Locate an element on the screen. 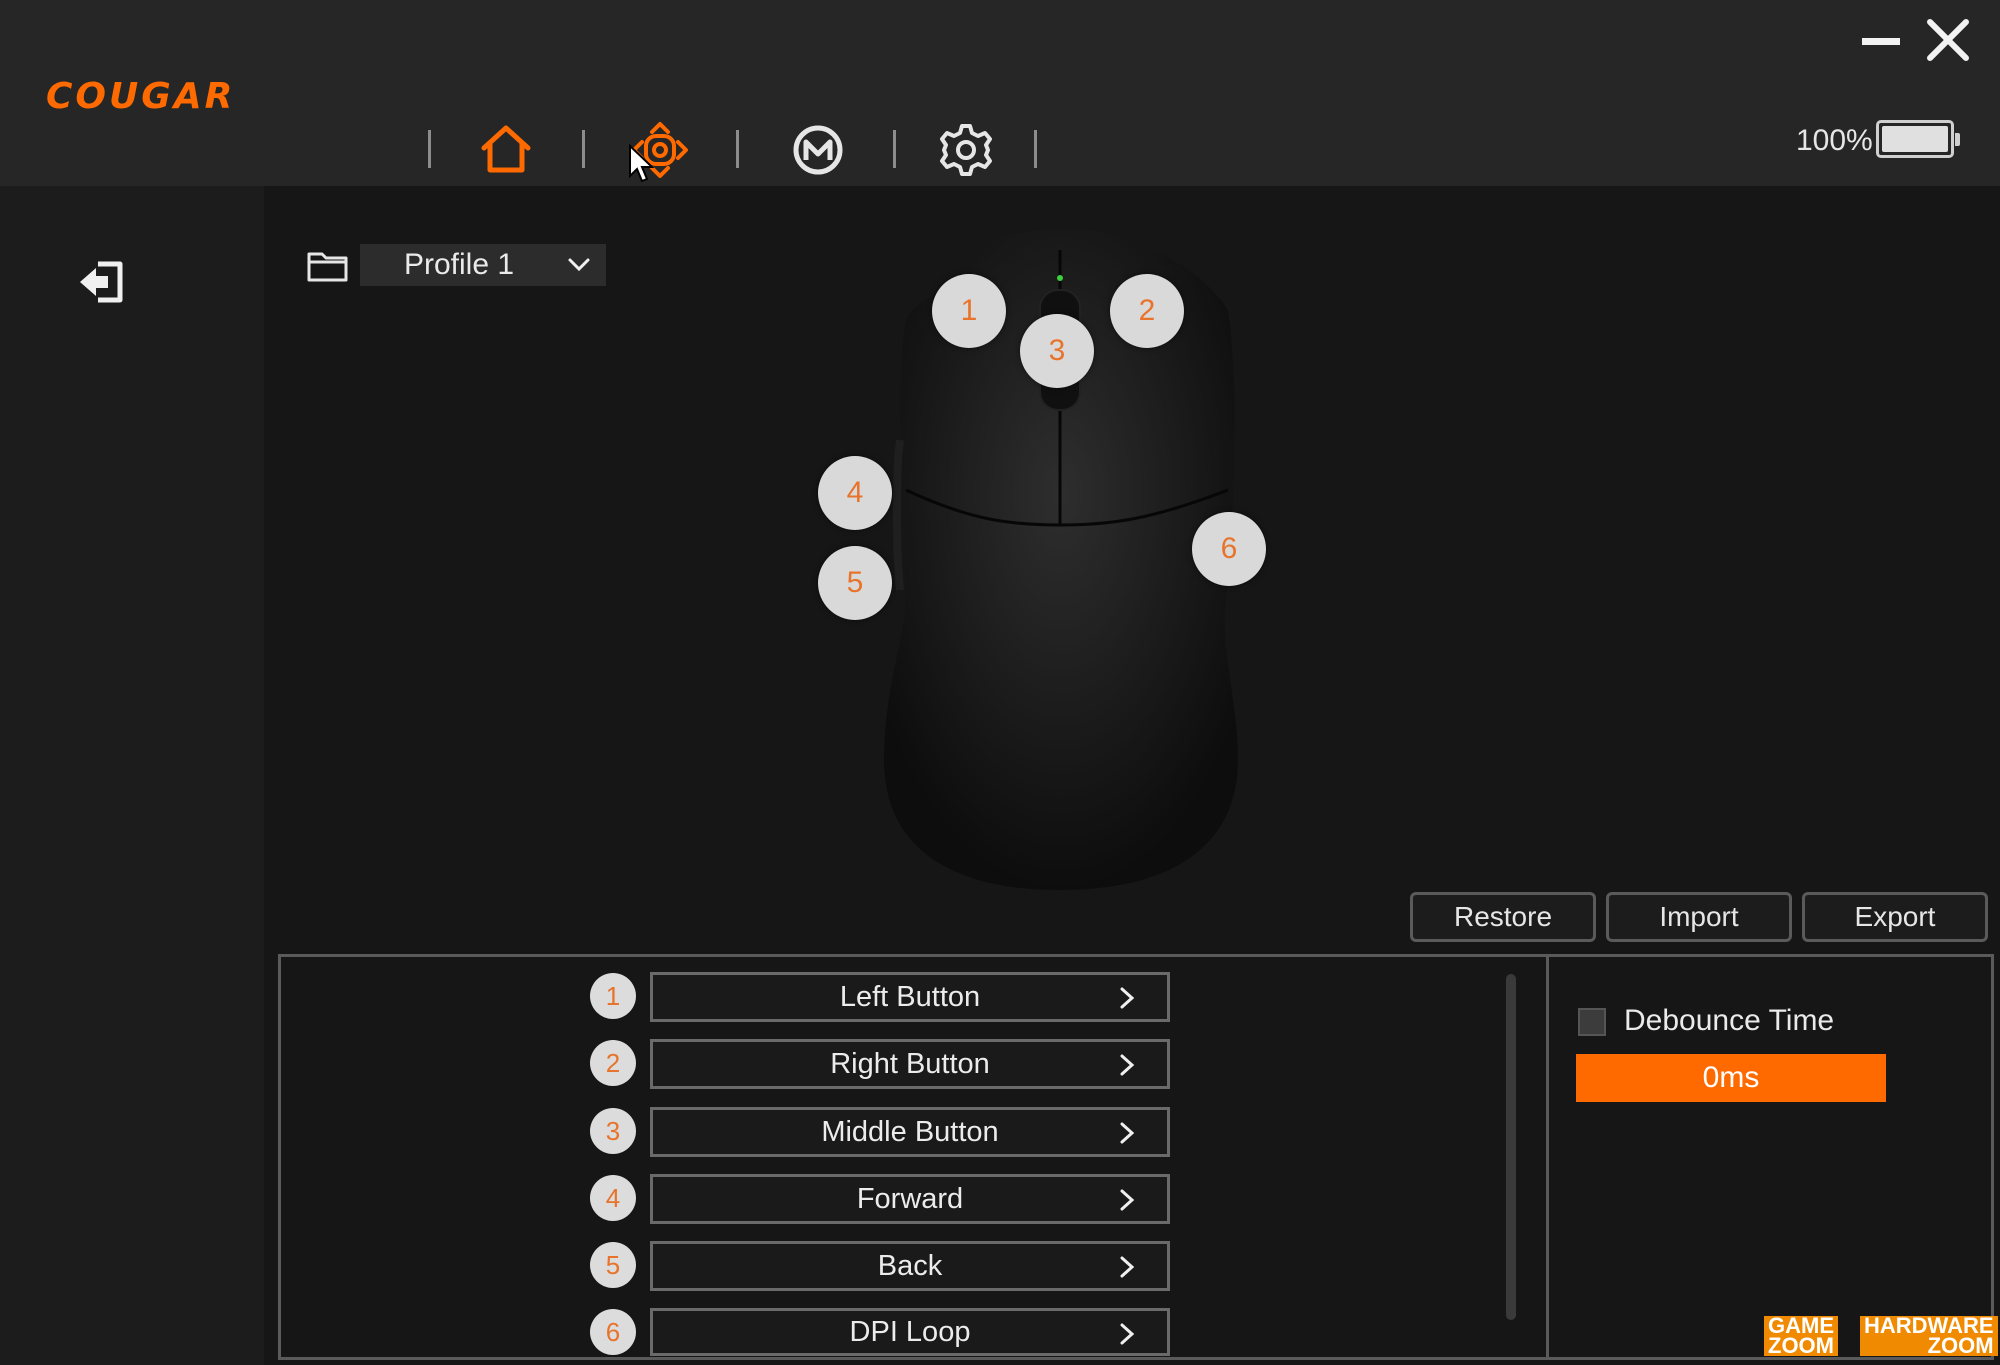 This screenshot has height=1365, width=2000. debounce-value: 0ms is located at coordinates (1731, 1078).